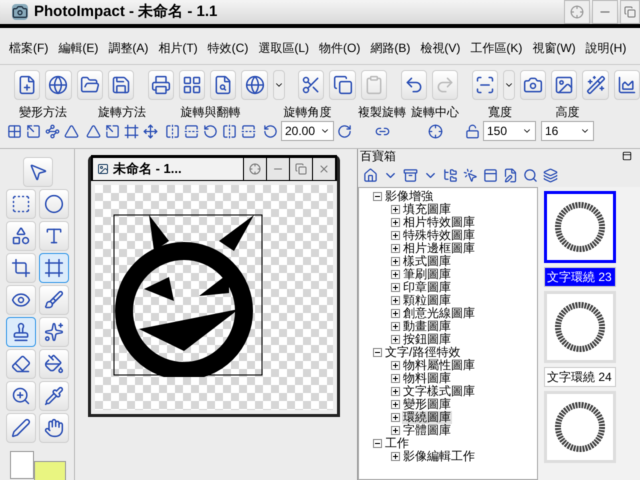 The width and height of the screenshot is (640, 480). Describe the element at coordinates (496, 48) in the screenshot. I see `menu-item: 工作區(K)` at that location.